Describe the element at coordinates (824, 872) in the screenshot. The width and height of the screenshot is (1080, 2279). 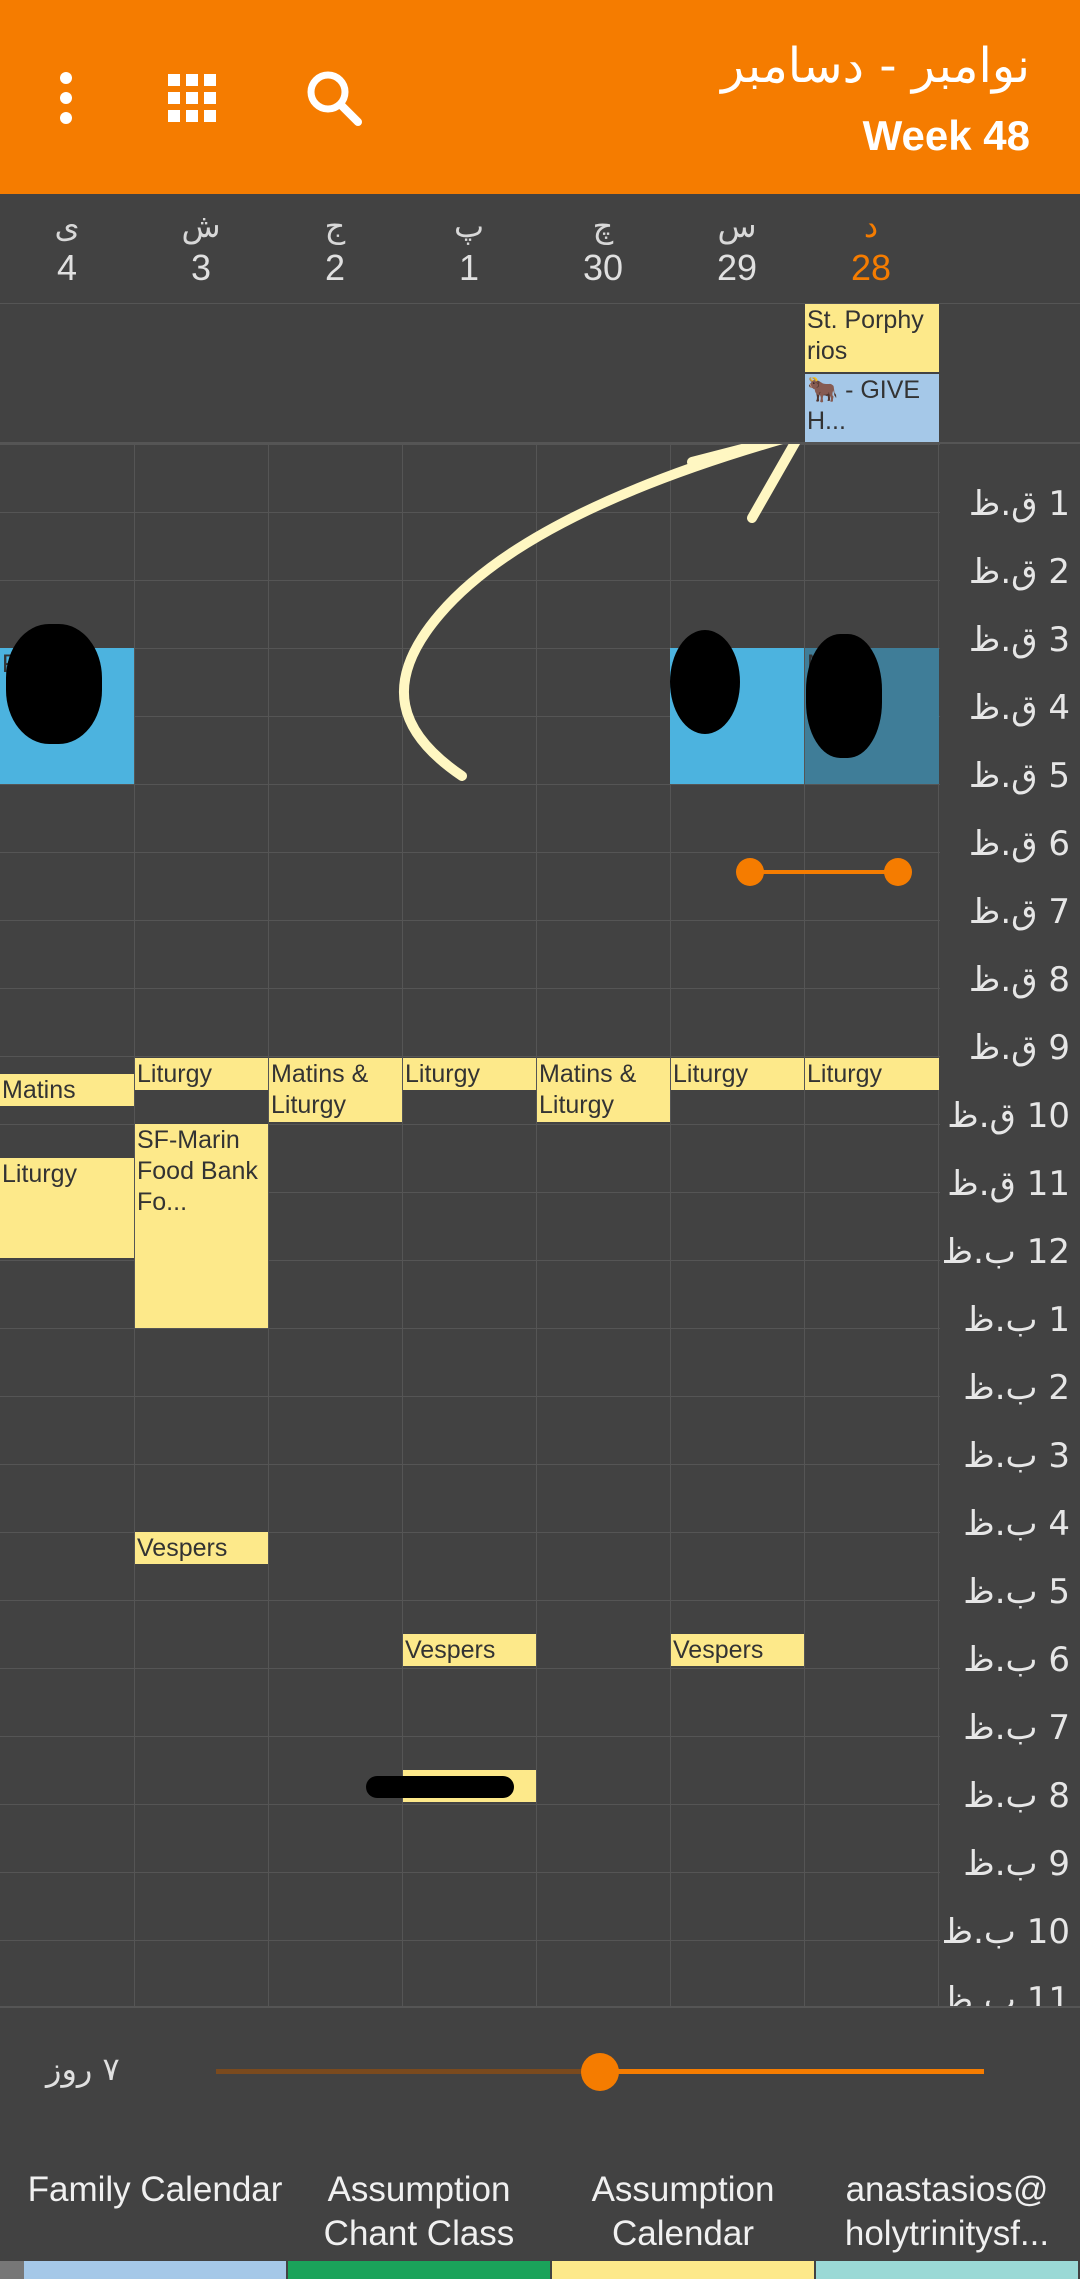
I see `current-time-indicator` at that location.